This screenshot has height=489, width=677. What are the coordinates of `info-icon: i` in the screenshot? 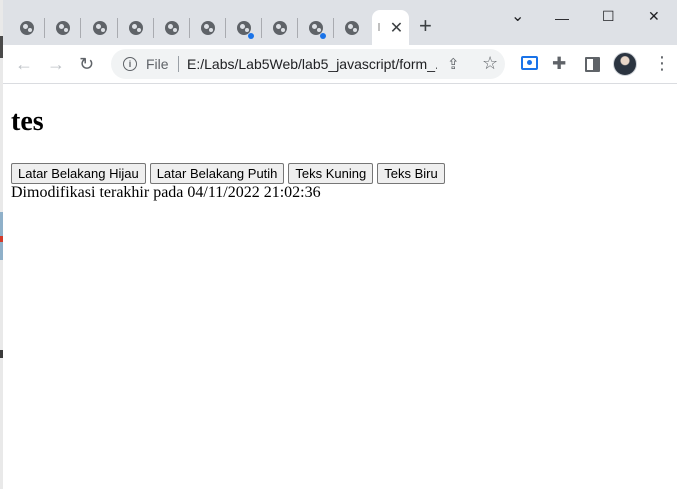 It's located at (130, 64).